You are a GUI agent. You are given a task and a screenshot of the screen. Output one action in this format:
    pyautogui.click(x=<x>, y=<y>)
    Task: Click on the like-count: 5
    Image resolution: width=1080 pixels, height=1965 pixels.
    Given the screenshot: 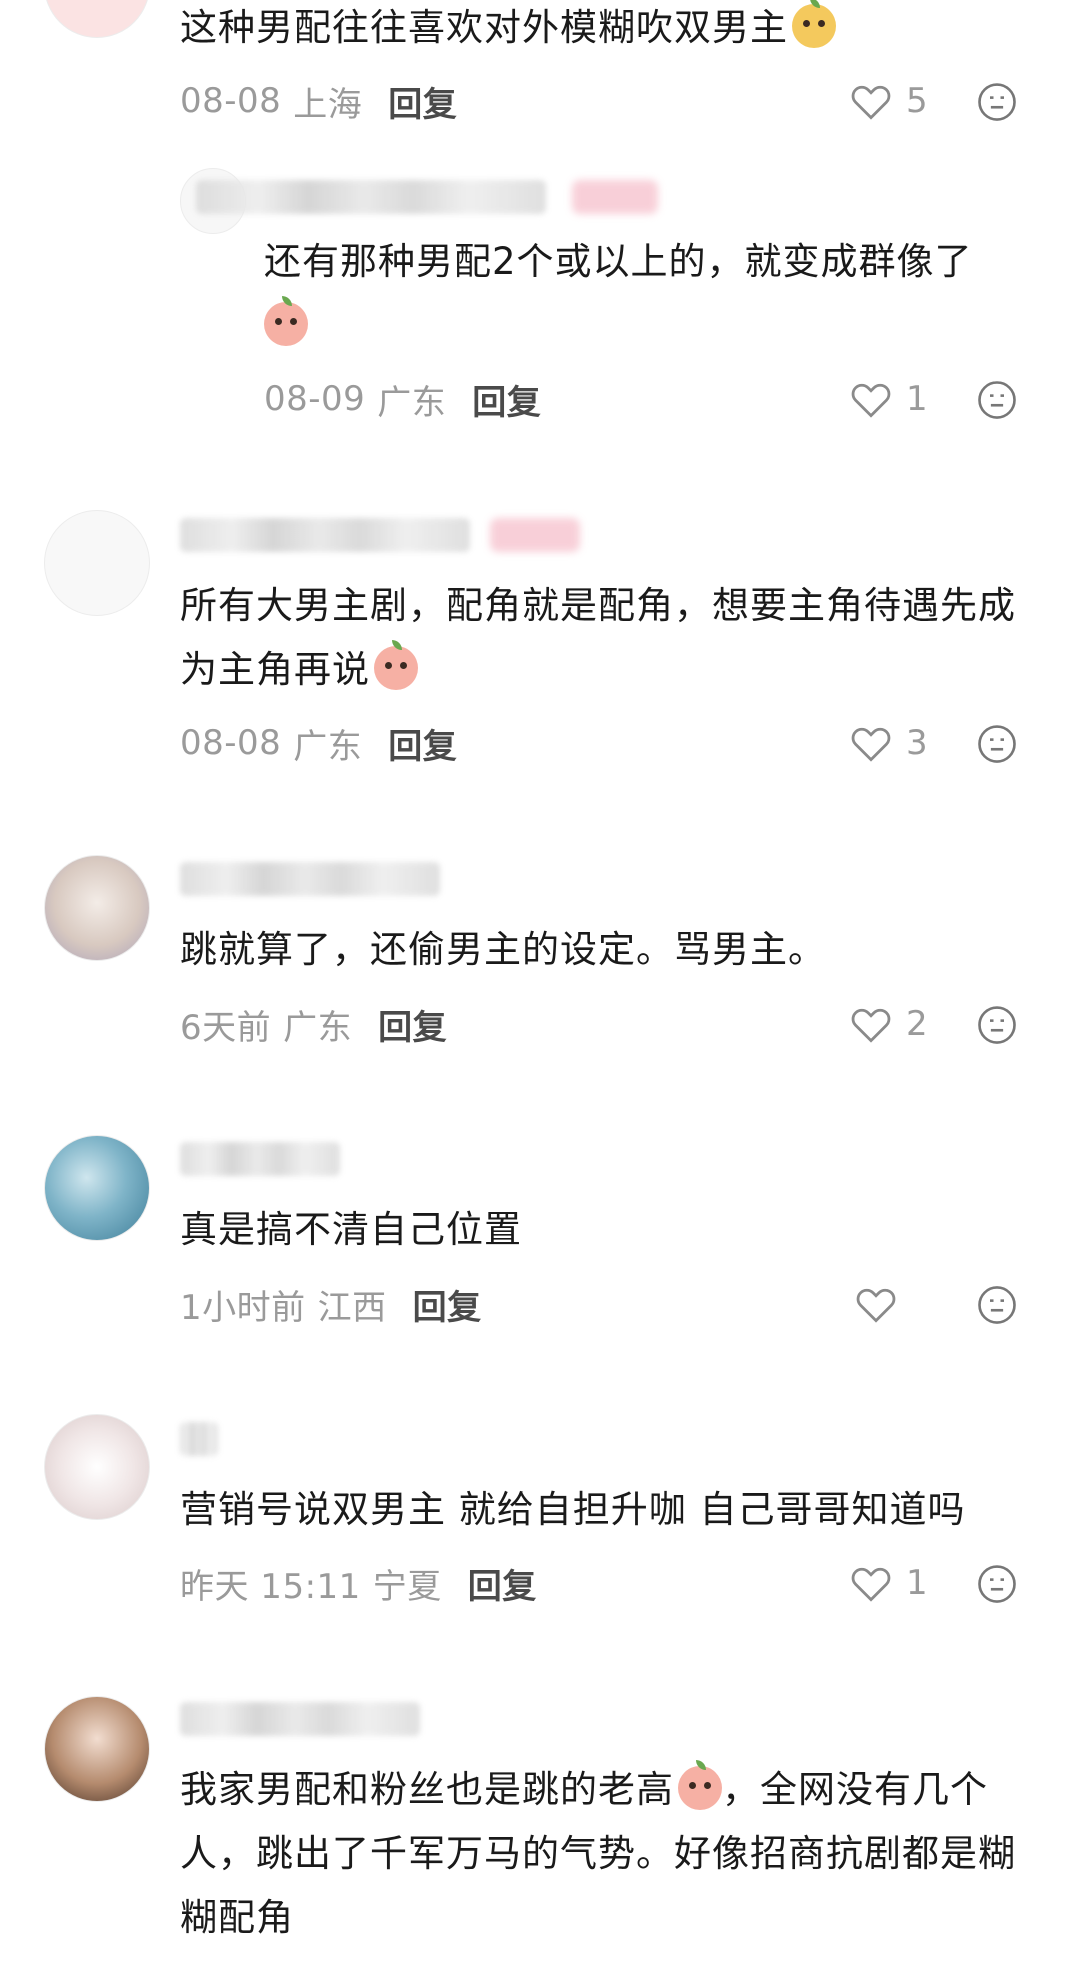 What is the action you would take?
    pyautogui.click(x=917, y=101)
    